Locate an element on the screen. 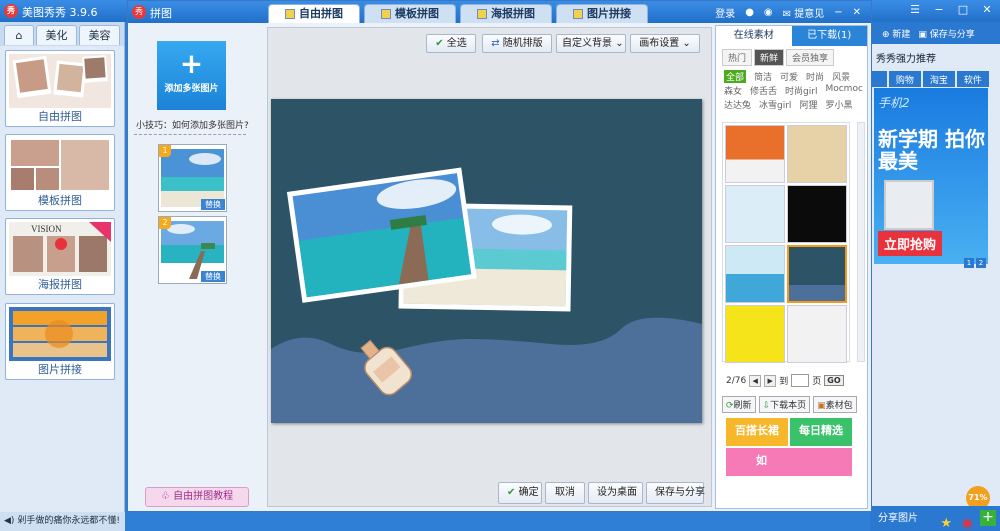 Image resolution: width=1000 pixels, height=531 pixels. category-item: 修舌舌 is located at coordinates (763, 90).